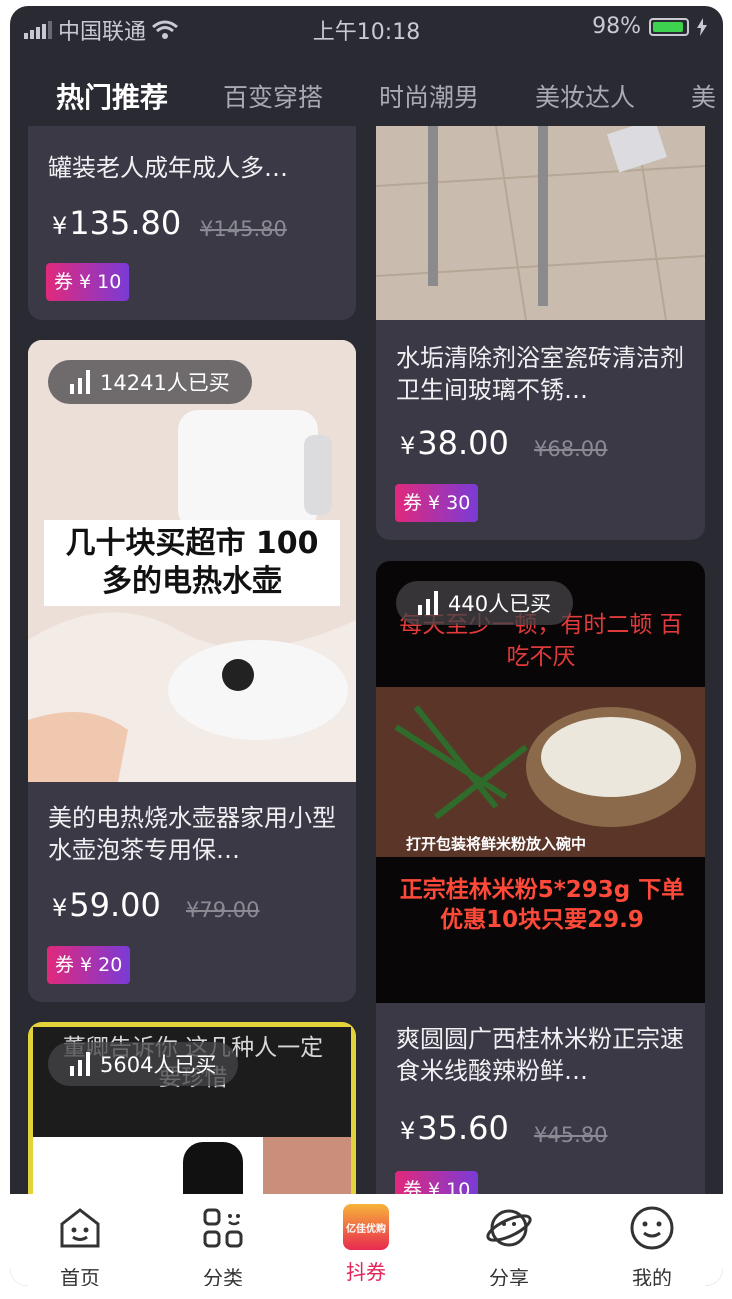 This screenshot has height=1299, width=732. What do you see at coordinates (500, 604) in the screenshot?
I see `buyers-count: 440人已买` at bounding box center [500, 604].